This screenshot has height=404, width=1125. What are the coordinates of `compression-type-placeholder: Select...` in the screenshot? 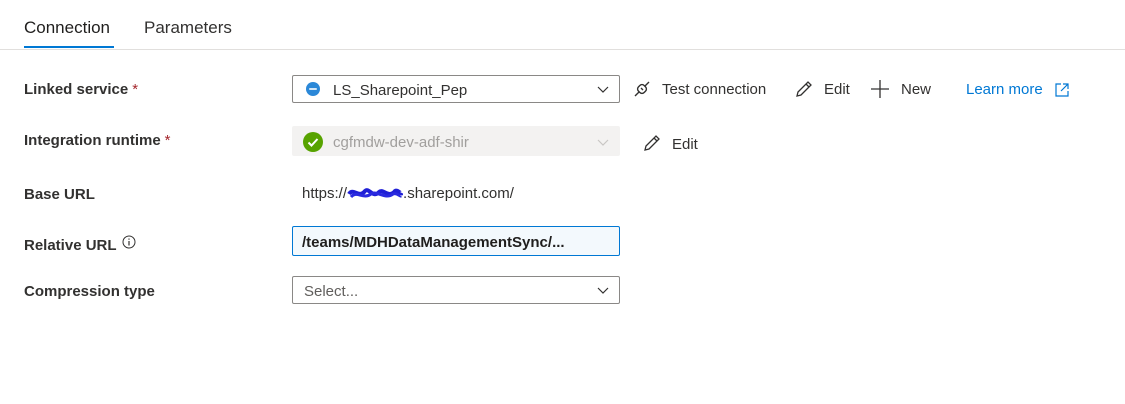 It's located at (331, 291).